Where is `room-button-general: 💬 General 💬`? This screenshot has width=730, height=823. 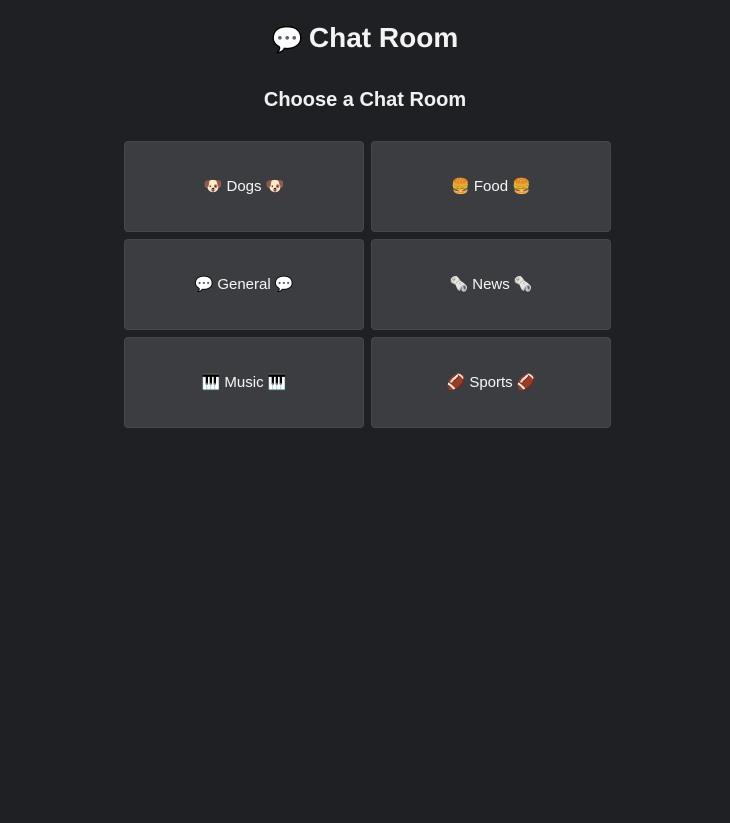
room-button-general: 💬 General 💬 is located at coordinates (244, 284).